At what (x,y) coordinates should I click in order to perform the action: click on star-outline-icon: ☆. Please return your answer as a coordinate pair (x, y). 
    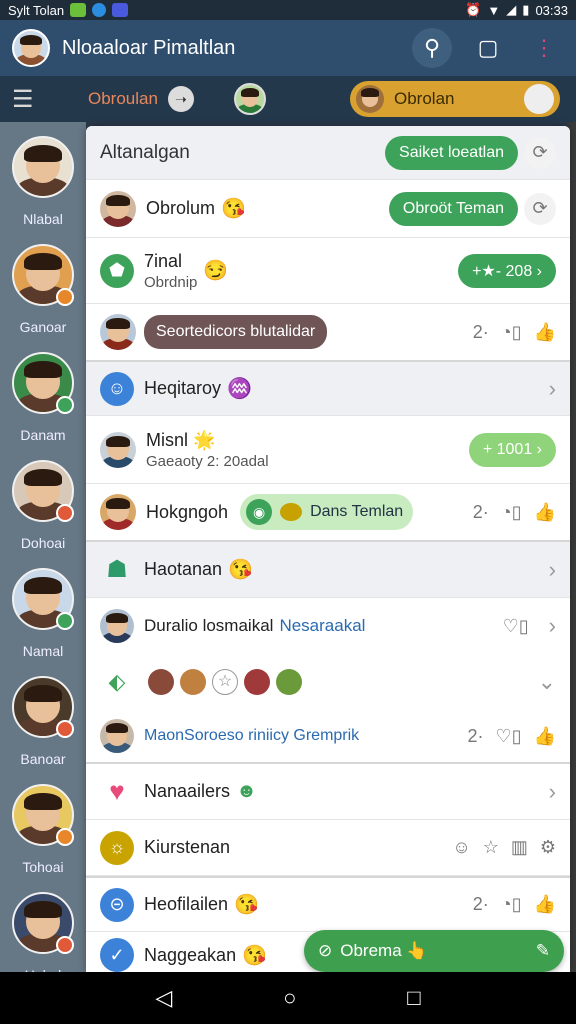
    Looking at the image, I should click on (491, 847).